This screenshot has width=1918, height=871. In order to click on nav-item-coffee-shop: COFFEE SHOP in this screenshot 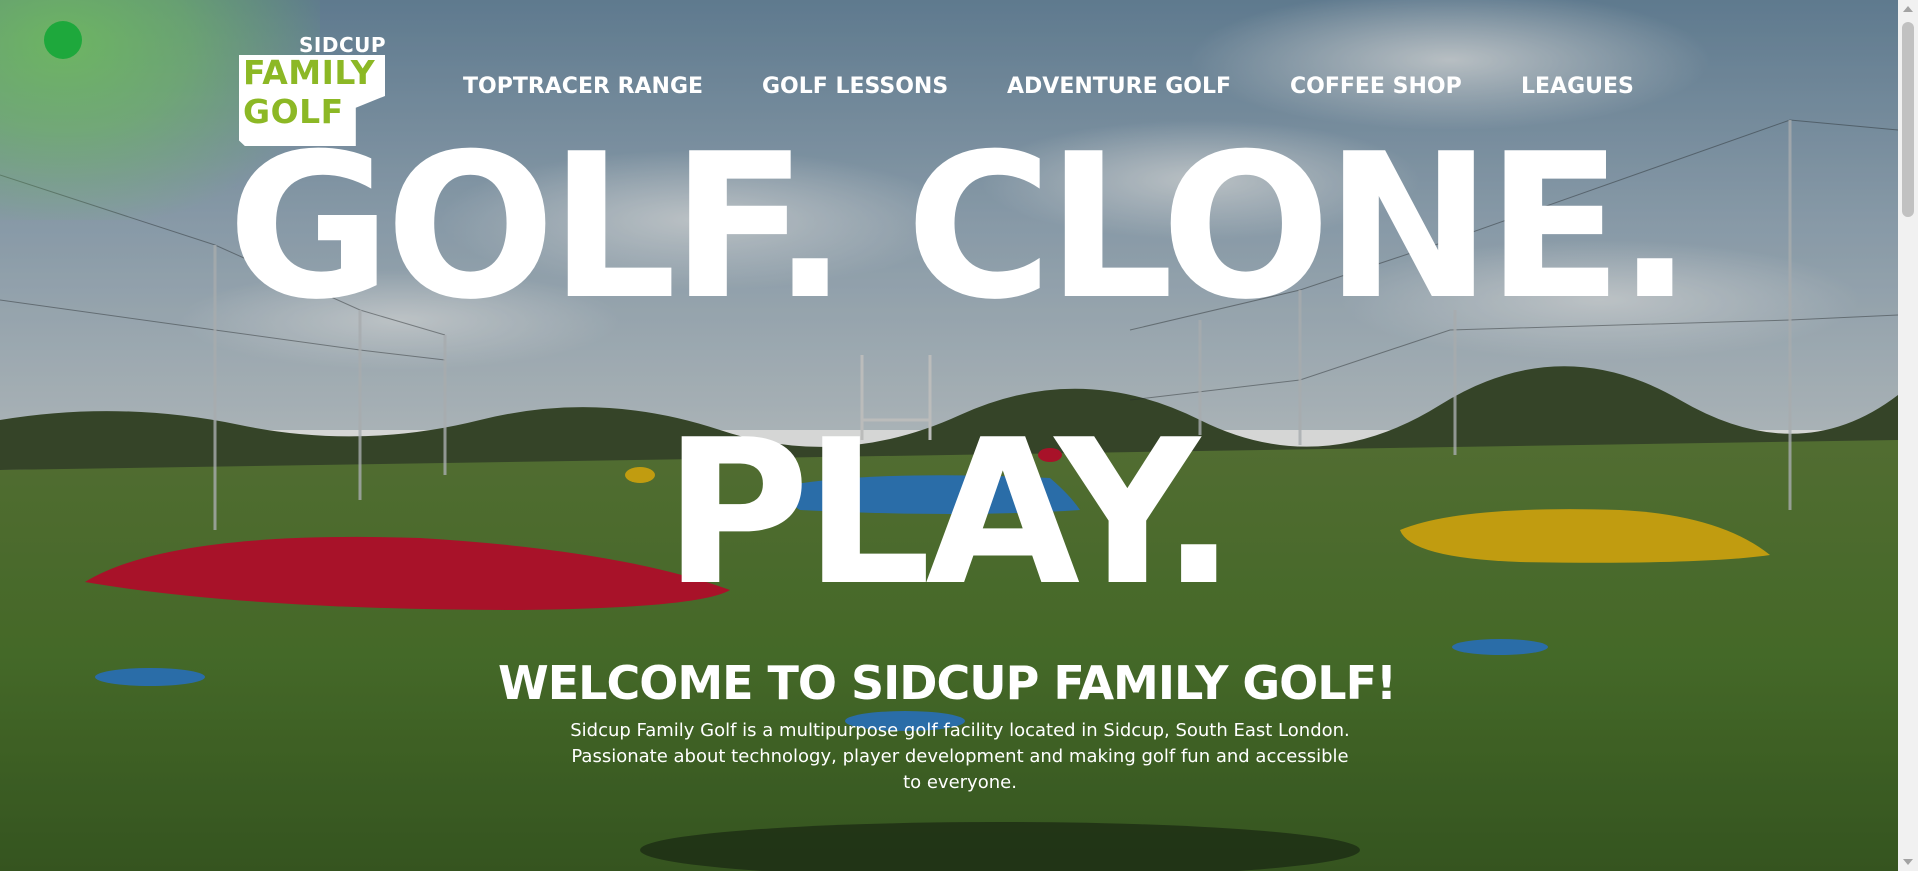, I will do `click(1376, 86)`.